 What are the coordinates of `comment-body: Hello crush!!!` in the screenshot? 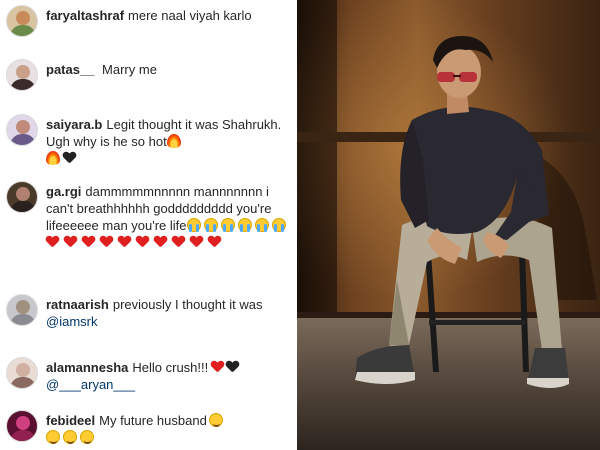 It's located at (170, 367).